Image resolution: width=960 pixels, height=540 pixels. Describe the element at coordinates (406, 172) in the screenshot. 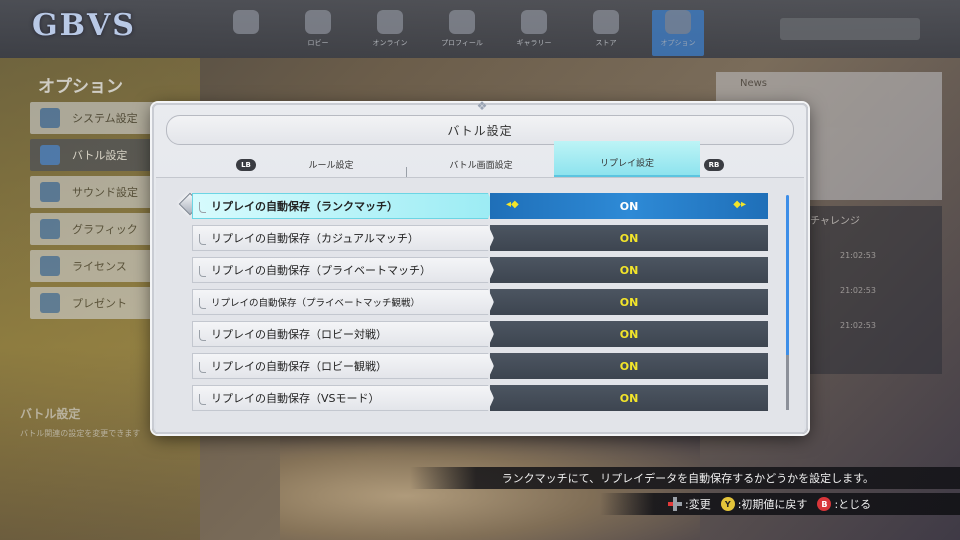

I see `tab-separator` at that location.